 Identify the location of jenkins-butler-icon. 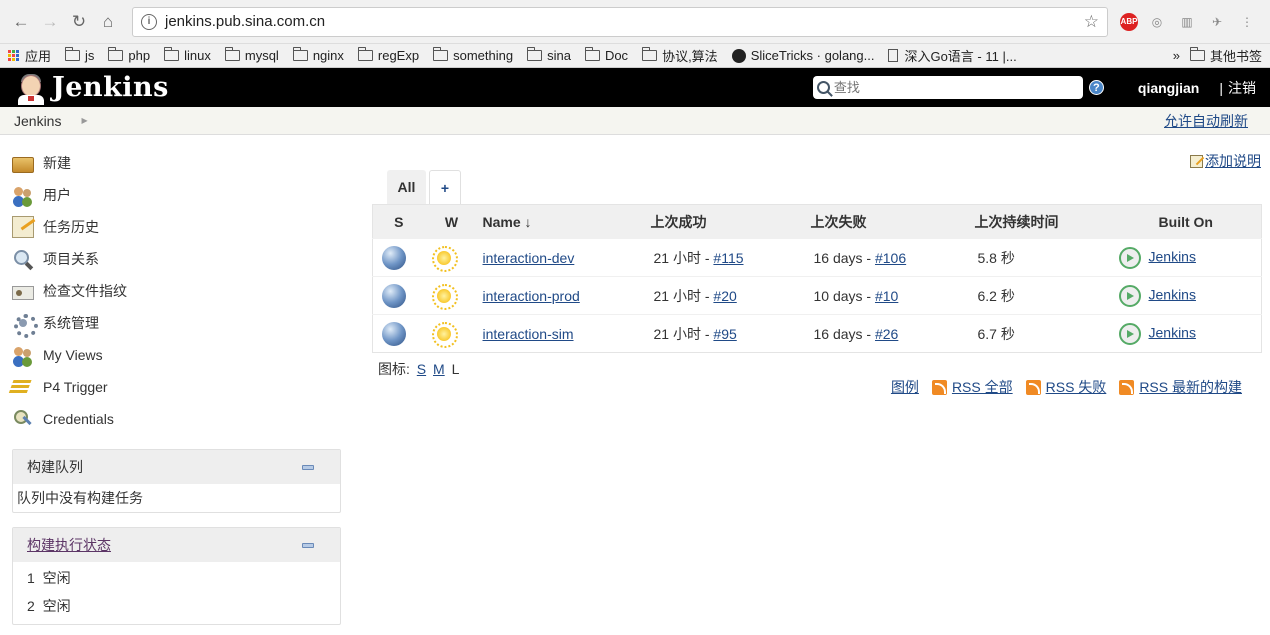
(31, 88).